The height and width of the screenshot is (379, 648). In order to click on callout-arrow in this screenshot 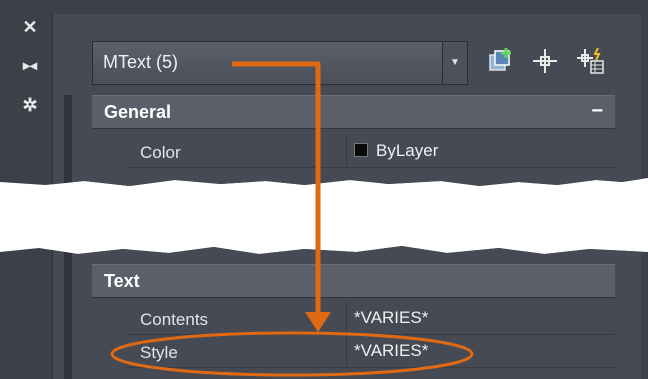, I will do `click(276, 189)`.